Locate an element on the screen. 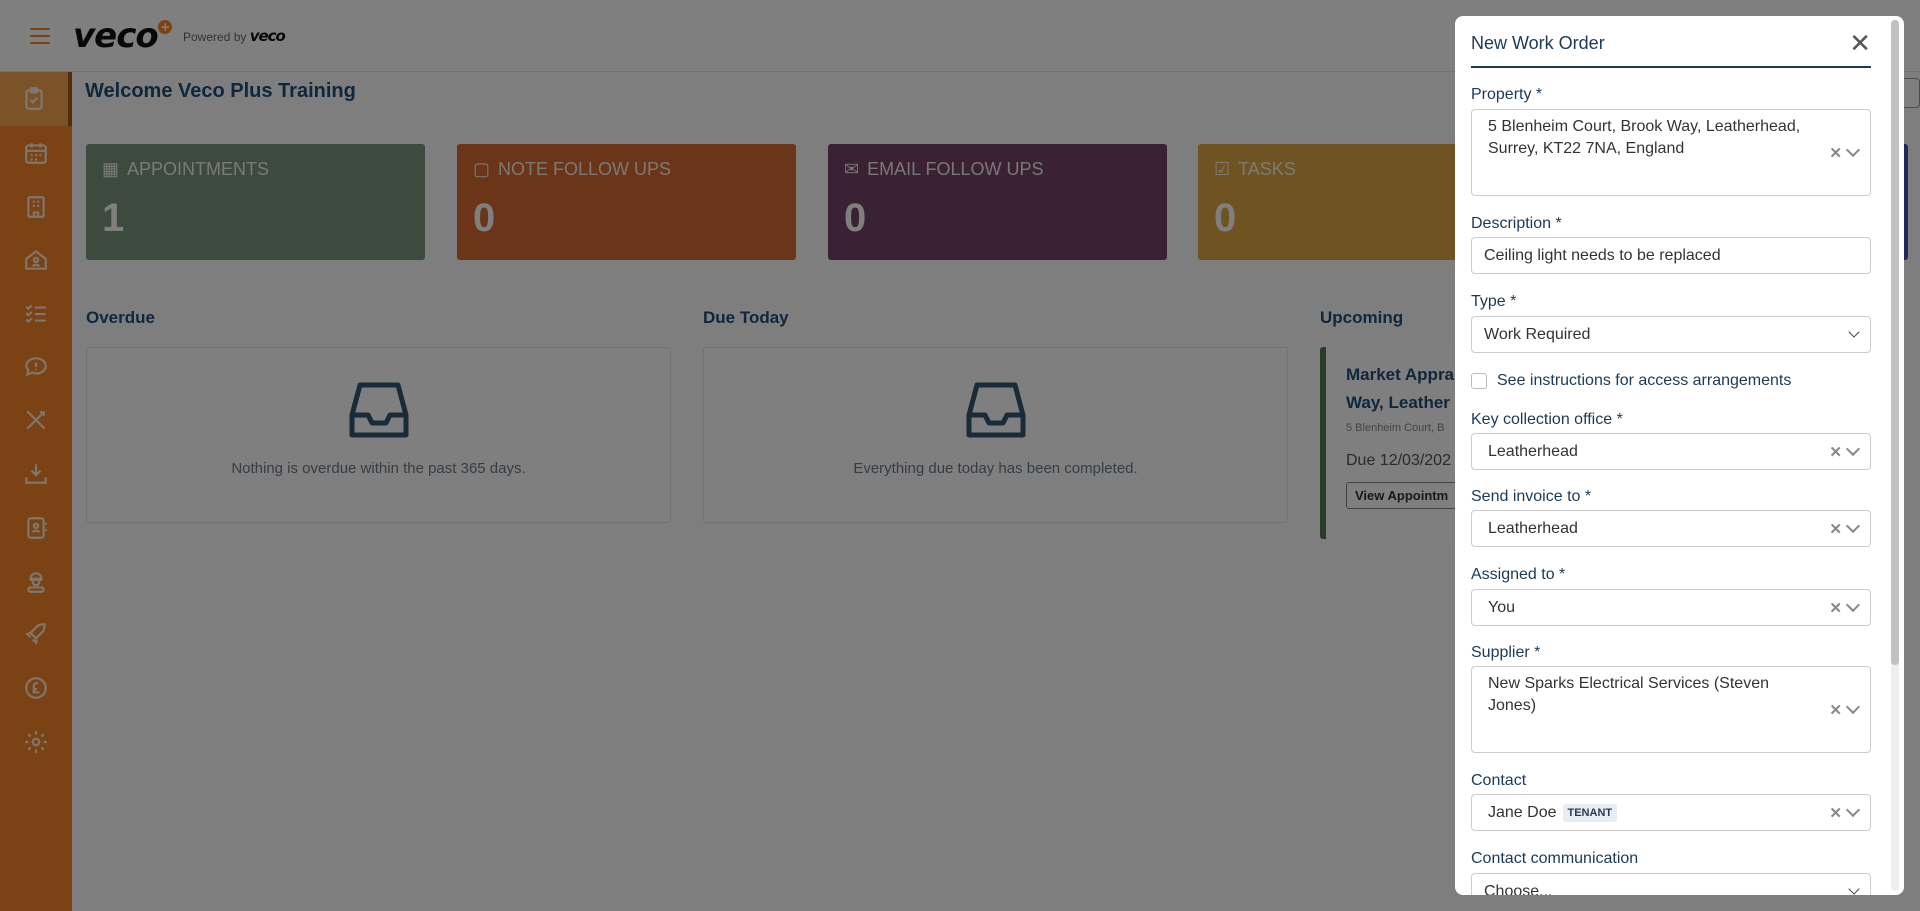  key-collection-label: Key collection office * is located at coordinates (1547, 419).